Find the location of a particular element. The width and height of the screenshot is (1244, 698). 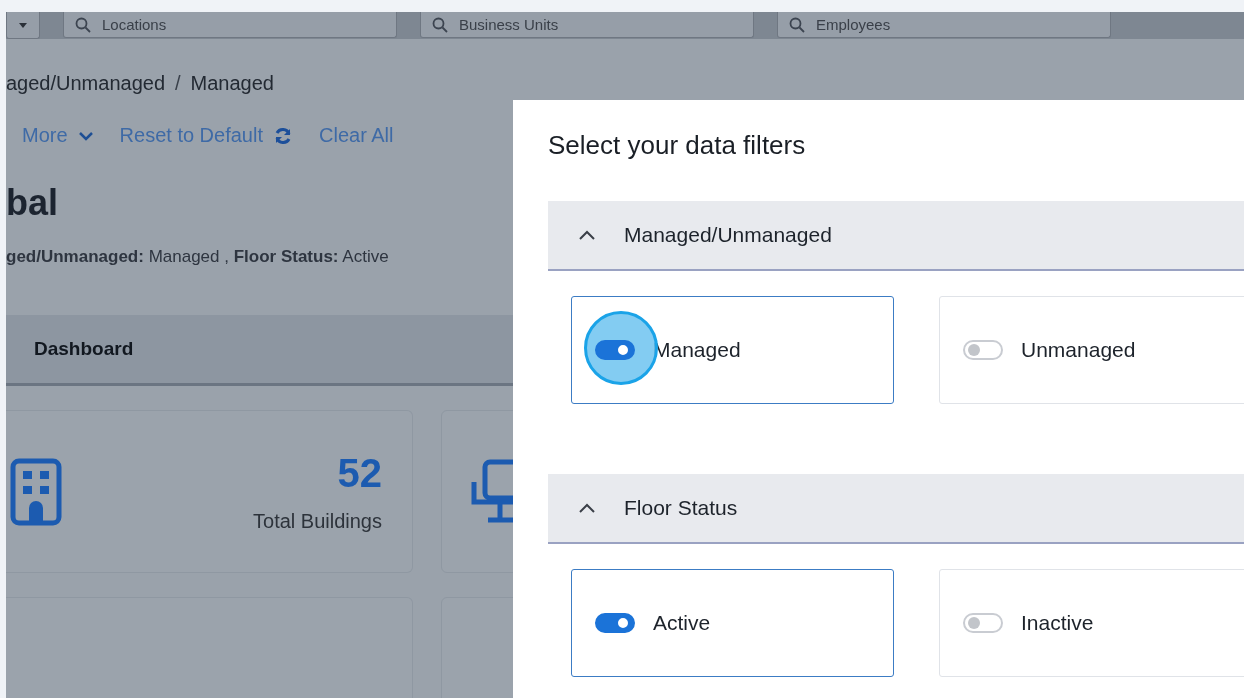

breadcrumb-item: aged/Unmanaged is located at coordinates (85, 84).